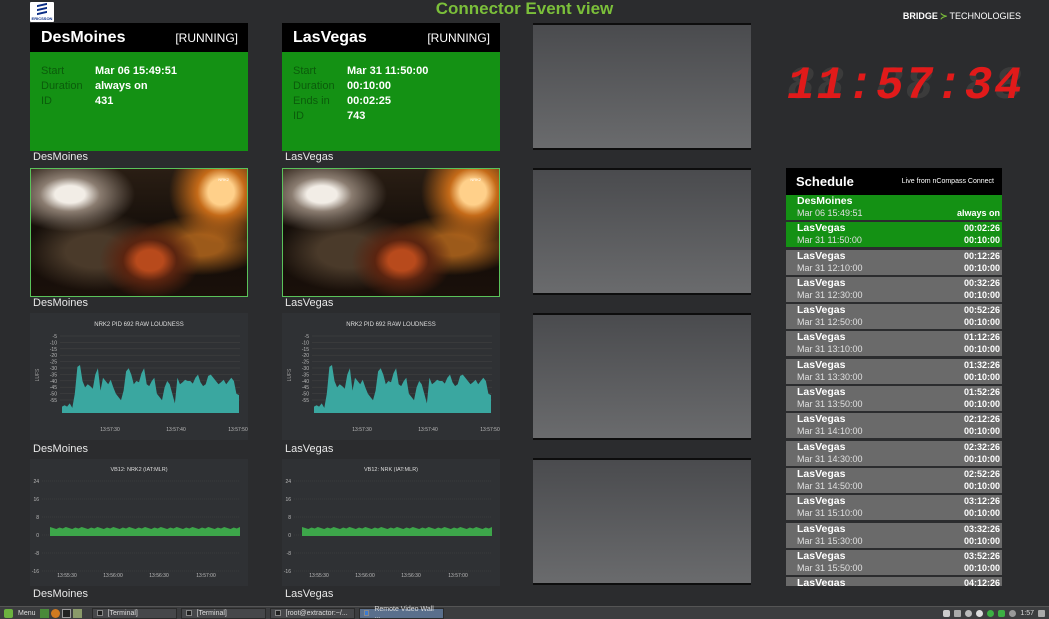 Image resolution: width=1049 pixels, height=619 pixels. Describe the element at coordinates (319, 576) in the screenshot. I see `x-tick-label: 13:55:30` at that location.